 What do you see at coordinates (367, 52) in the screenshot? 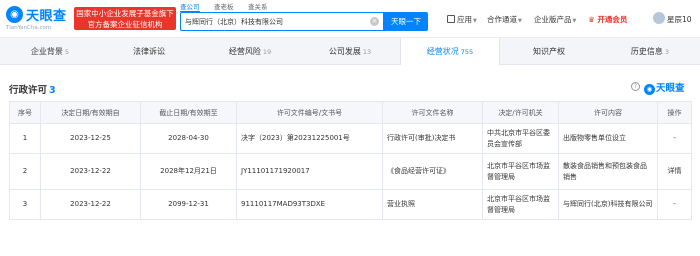
I see `tab-count: 13` at bounding box center [367, 52].